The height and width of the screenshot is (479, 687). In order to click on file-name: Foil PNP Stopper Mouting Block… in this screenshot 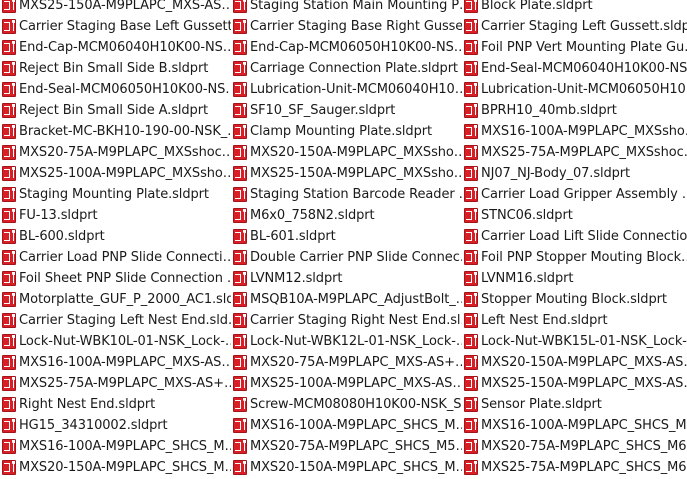, I will do `click(584, 257)`.